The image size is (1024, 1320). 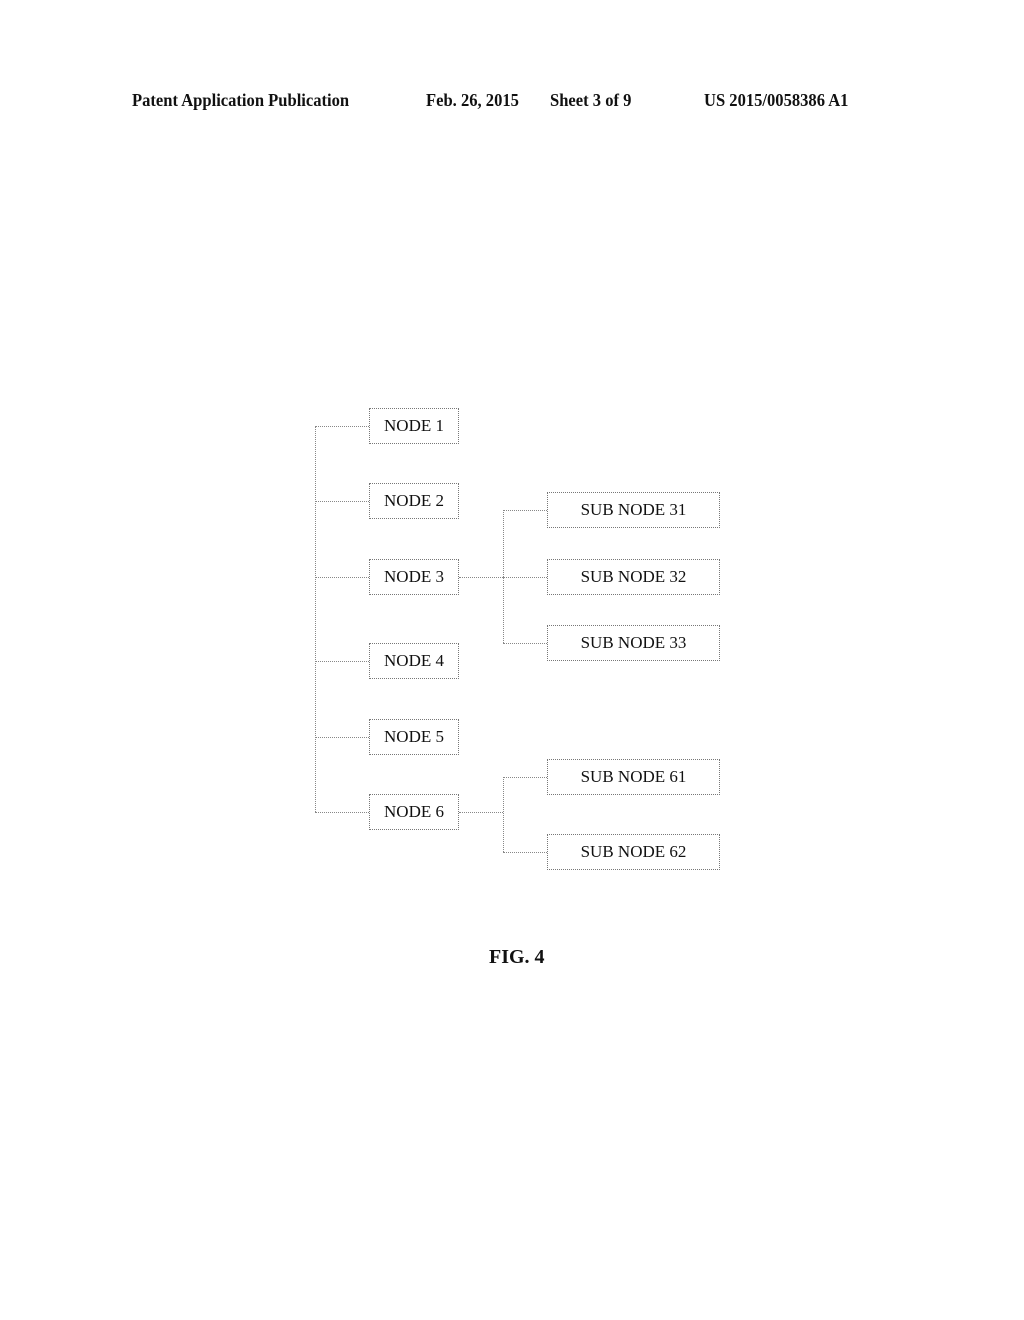 What do you see at coordinates (481, 812) in the screenshot?
I see `connector-node-6-branch` at bounding box center [481, 812].